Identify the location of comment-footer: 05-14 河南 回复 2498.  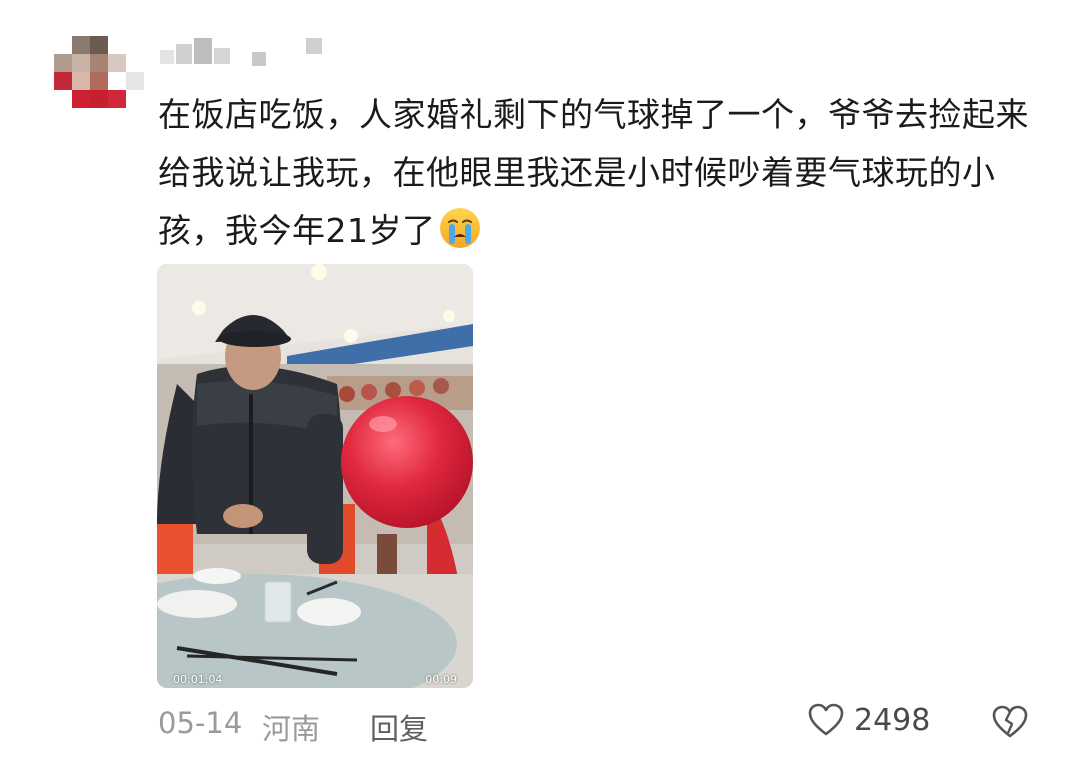
(598, 725).